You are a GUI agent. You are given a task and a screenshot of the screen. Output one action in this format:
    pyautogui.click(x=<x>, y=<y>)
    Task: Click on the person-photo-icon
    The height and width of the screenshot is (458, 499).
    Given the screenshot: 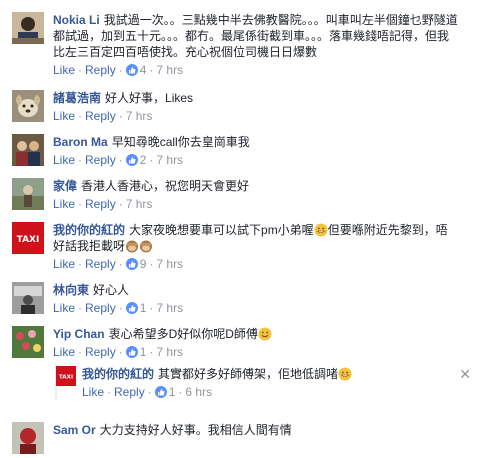 What is the action you would take?
    pyautogui.click(x=28, y=28)
    